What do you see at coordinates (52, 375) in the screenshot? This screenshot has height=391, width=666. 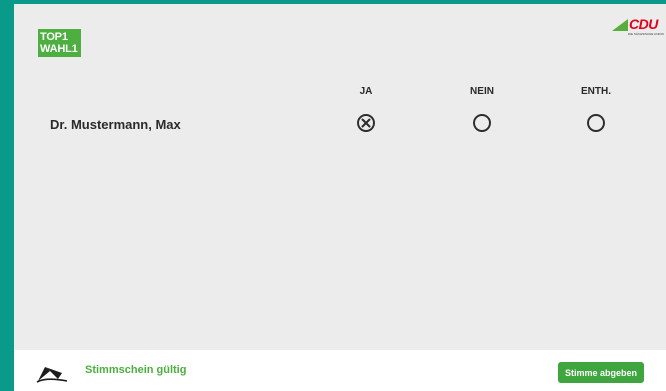 I see `pen-signature-icon` at bounding box center [52, 375].